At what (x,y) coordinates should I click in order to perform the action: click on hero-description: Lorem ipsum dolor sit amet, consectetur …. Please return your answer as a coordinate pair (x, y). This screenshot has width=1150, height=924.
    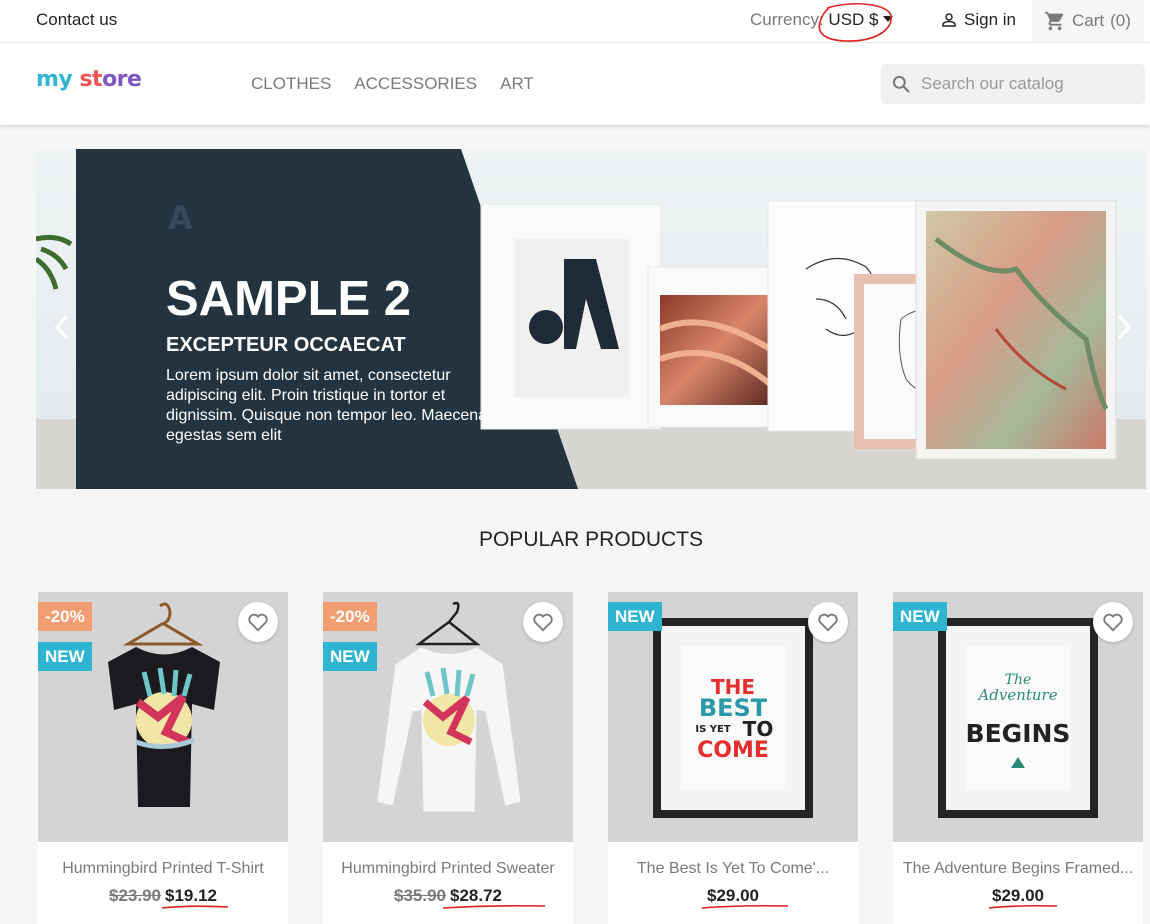
    Looking at the image, I should click on (331, 405).